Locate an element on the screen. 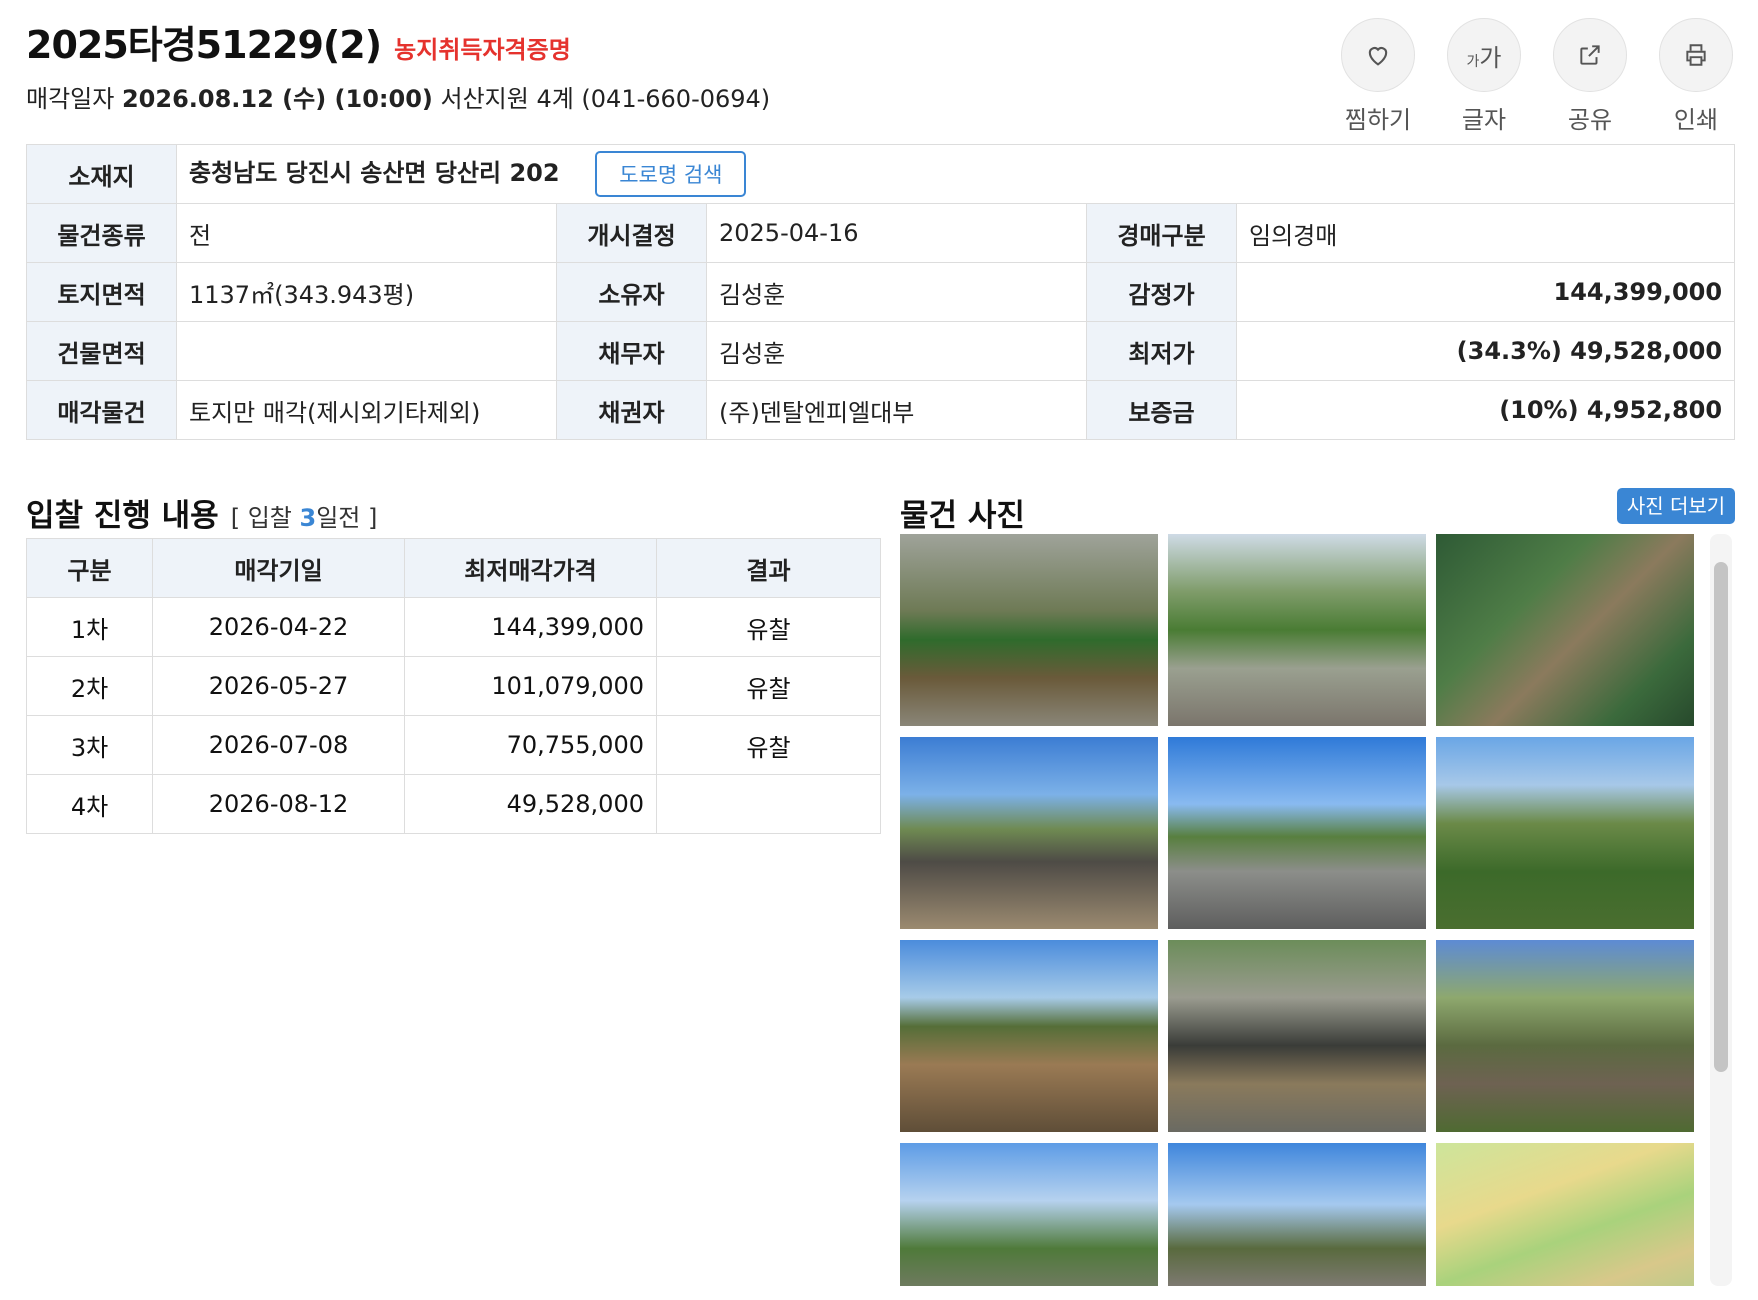  gallery-scrollbar is located at coordinates (1721, 910).